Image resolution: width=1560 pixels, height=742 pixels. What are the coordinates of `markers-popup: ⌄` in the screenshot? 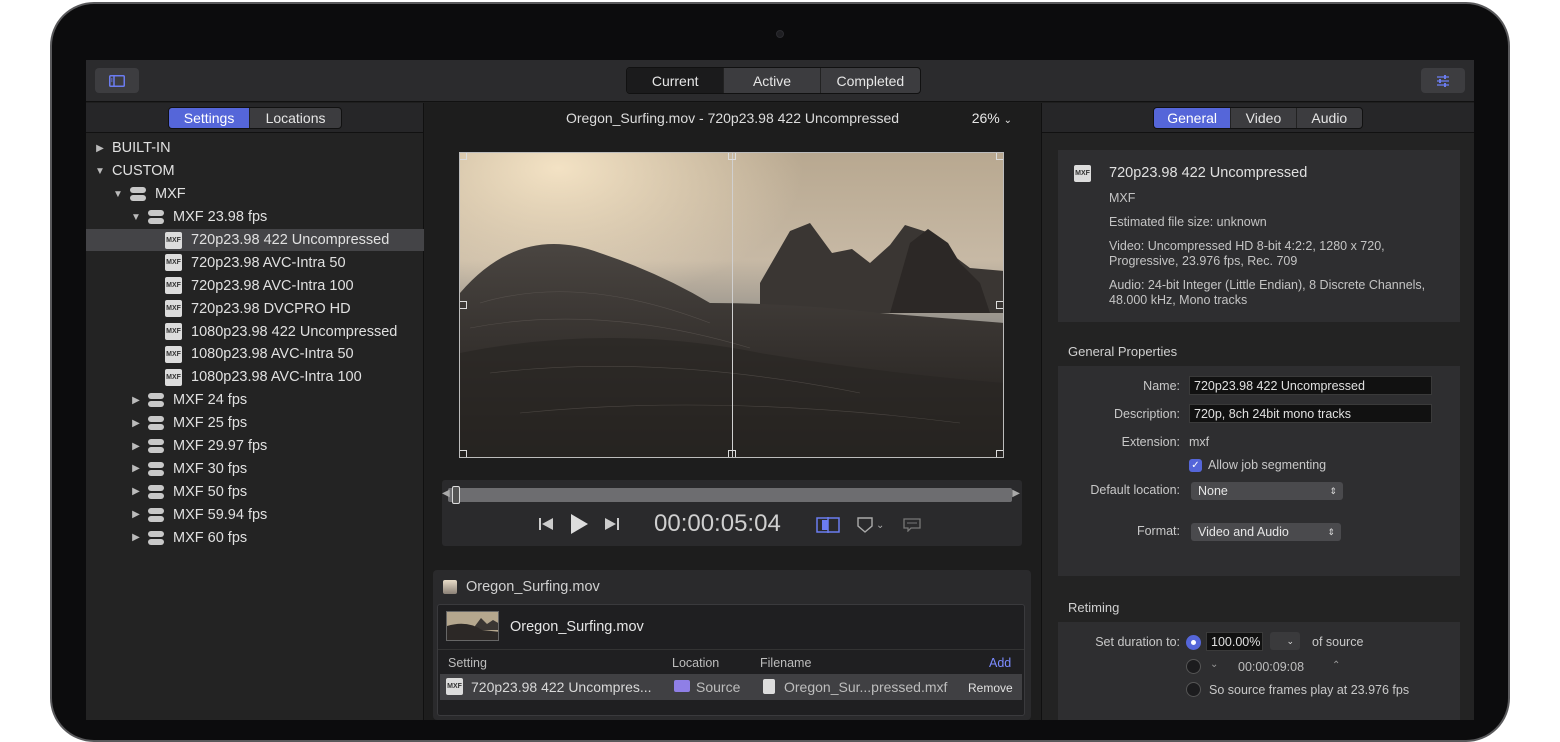 It's located at (870, 525).